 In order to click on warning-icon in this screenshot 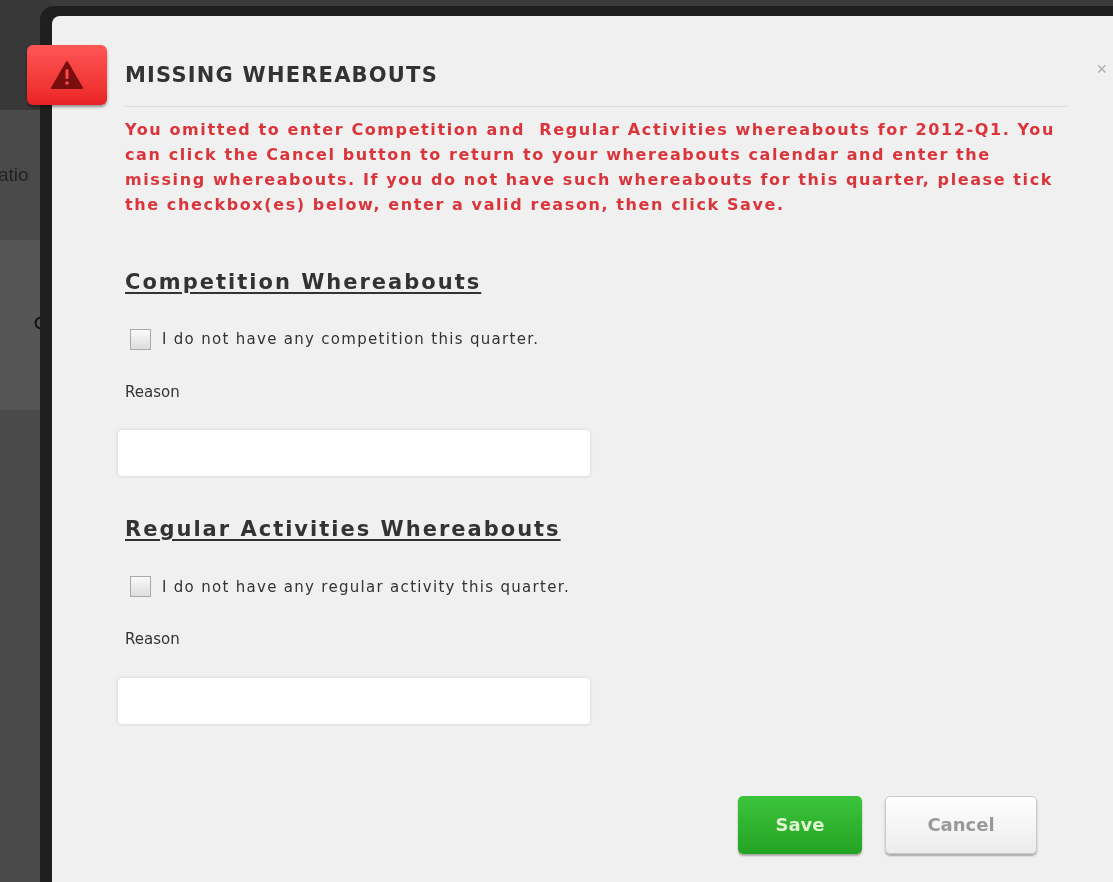, I will do `click(67, 75)`.